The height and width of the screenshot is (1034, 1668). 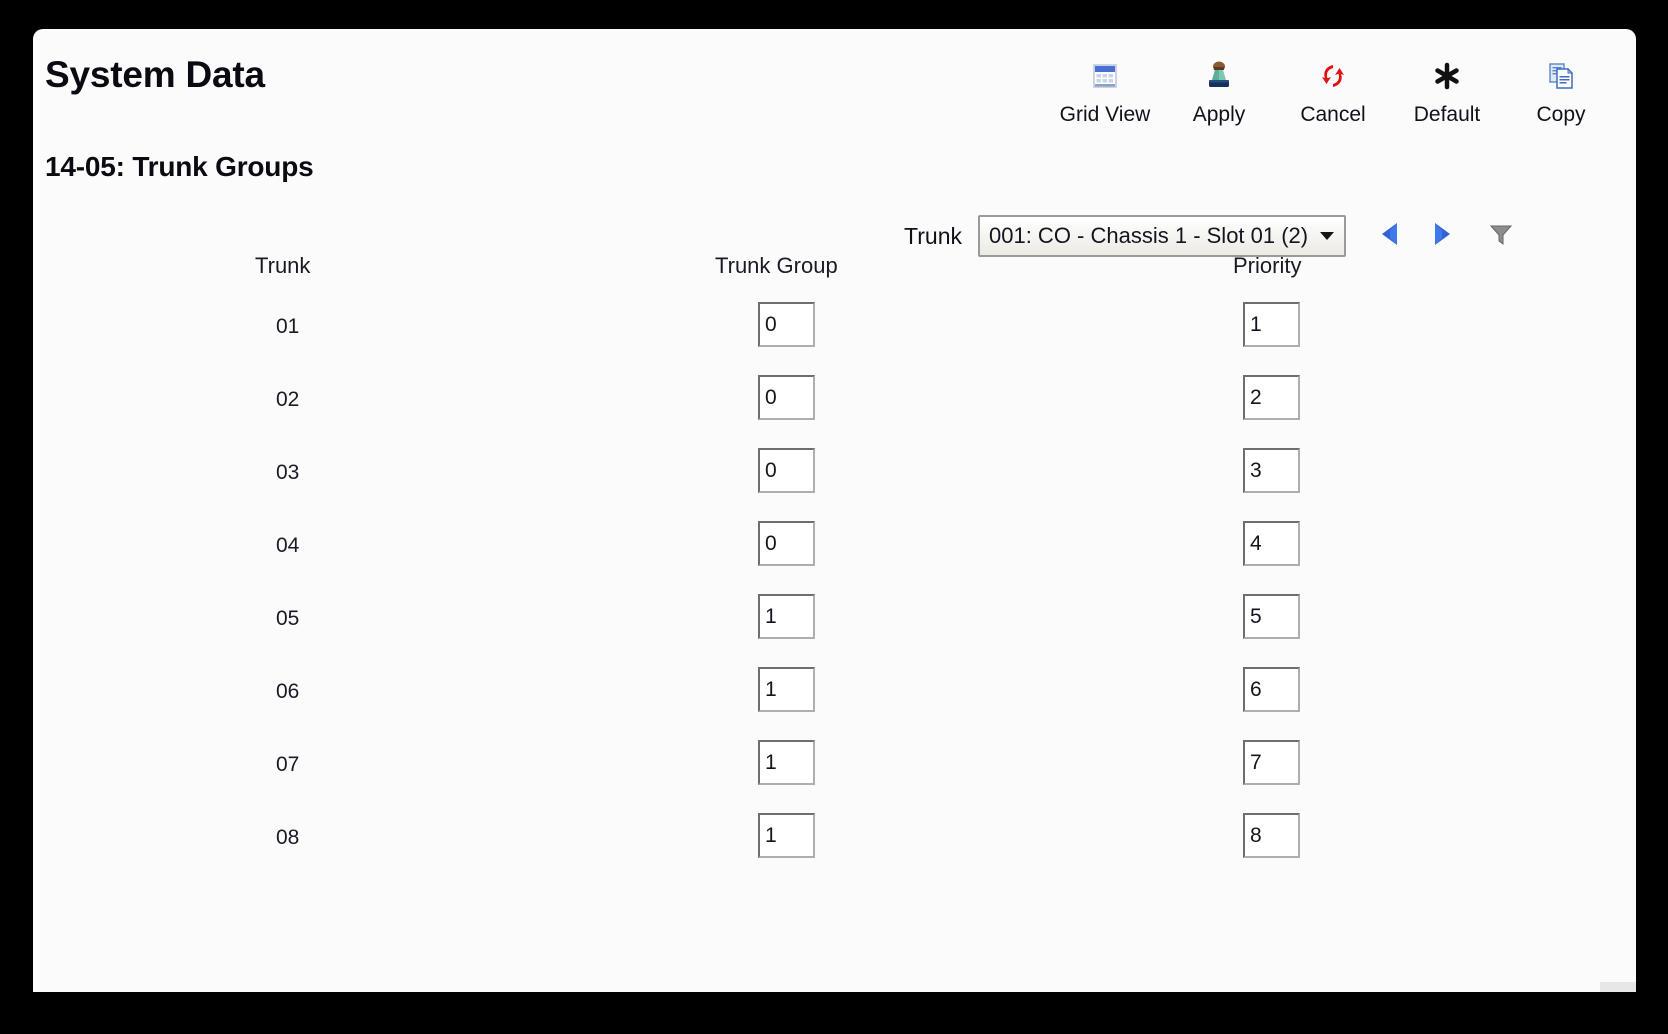 I want to click on copy-label: Copy, so click(x=1561, y=114).